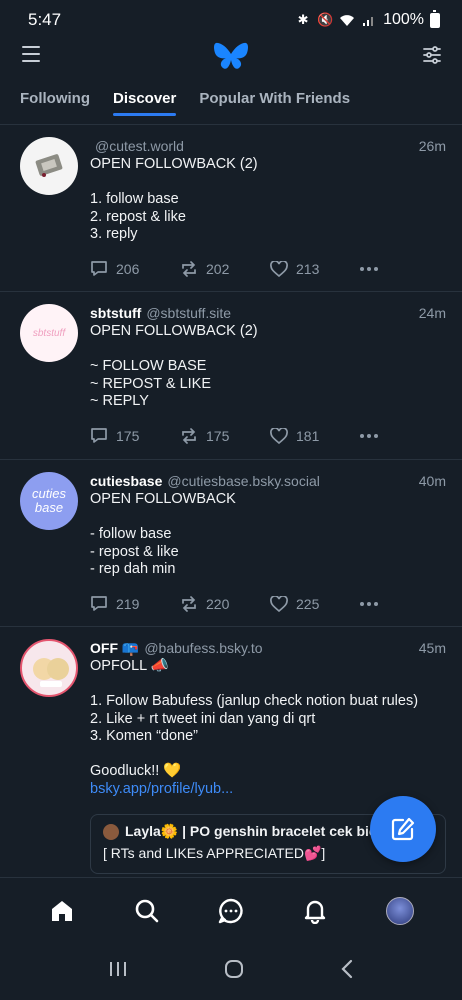 This screenshot has height=1000, width=462. What do you see at coordinates (188, 313) in the screenshot?
I see `post-handle: @sbtstuff.site` at bounding box center [188, 313].